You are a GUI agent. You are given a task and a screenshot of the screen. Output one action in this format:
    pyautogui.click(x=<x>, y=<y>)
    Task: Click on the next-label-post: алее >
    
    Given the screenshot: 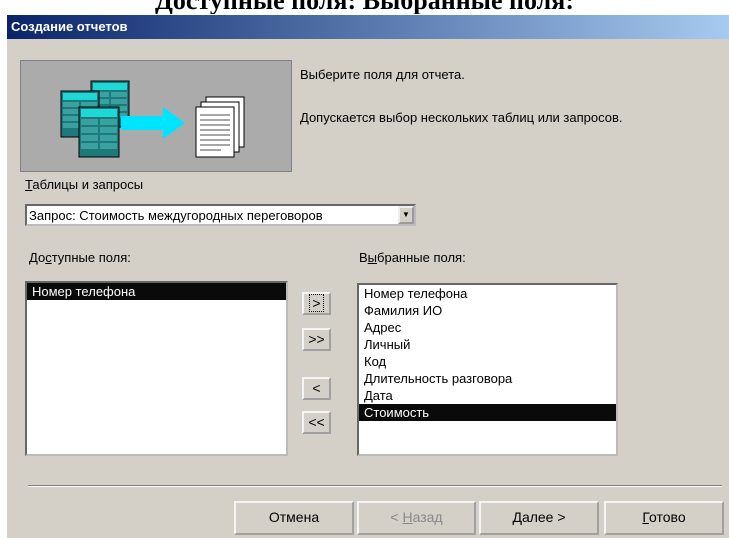 What is the action you would take?
    pyautogui.click(x=543, y=517)
    